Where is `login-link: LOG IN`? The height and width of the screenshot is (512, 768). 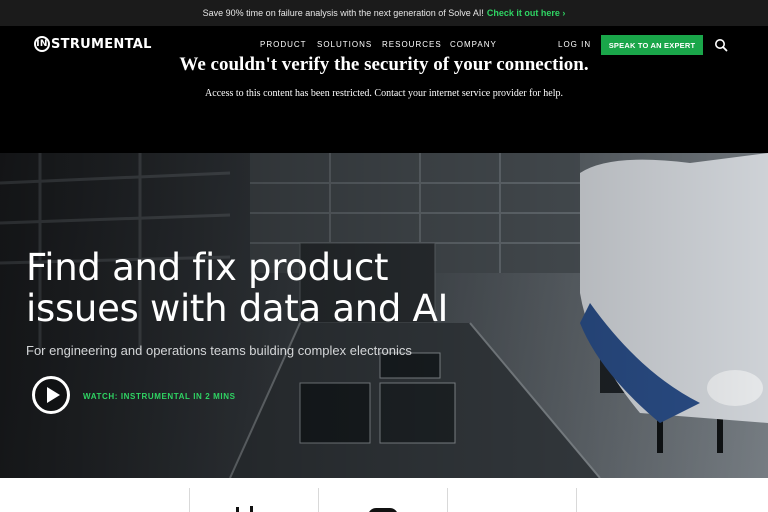
login-link: LOG IN is located at coordinates (574, 44).